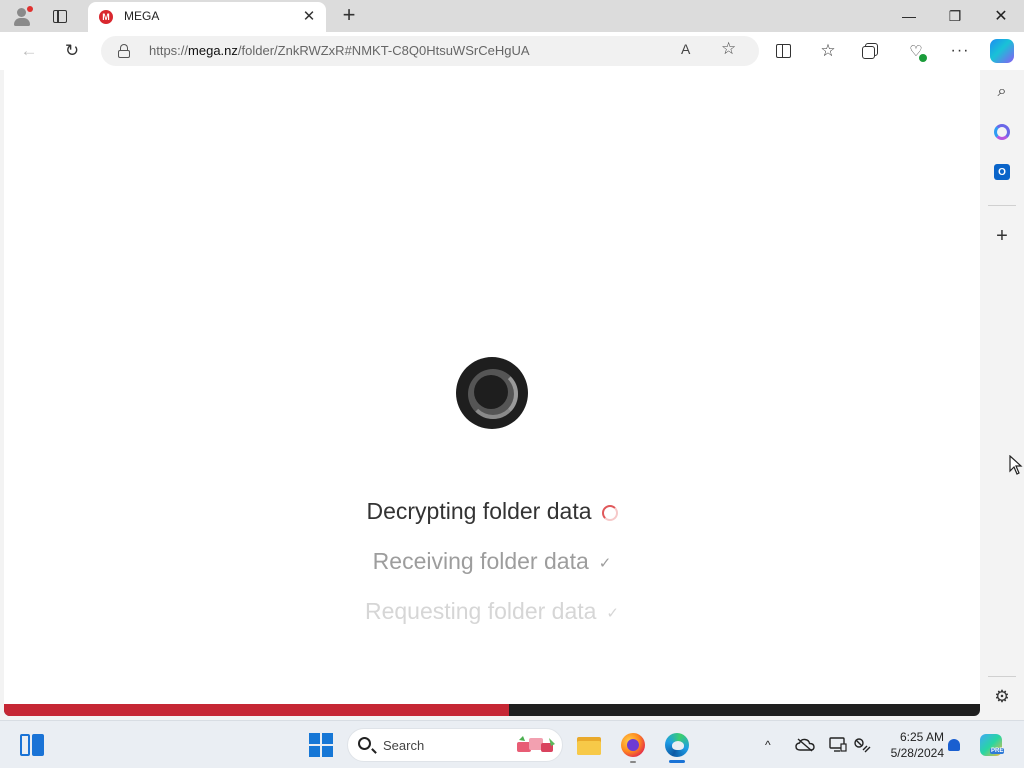 This screenshot has height=768, width=1024. I want to click on browser-essentials-icon: ♡, so click(916, 51).